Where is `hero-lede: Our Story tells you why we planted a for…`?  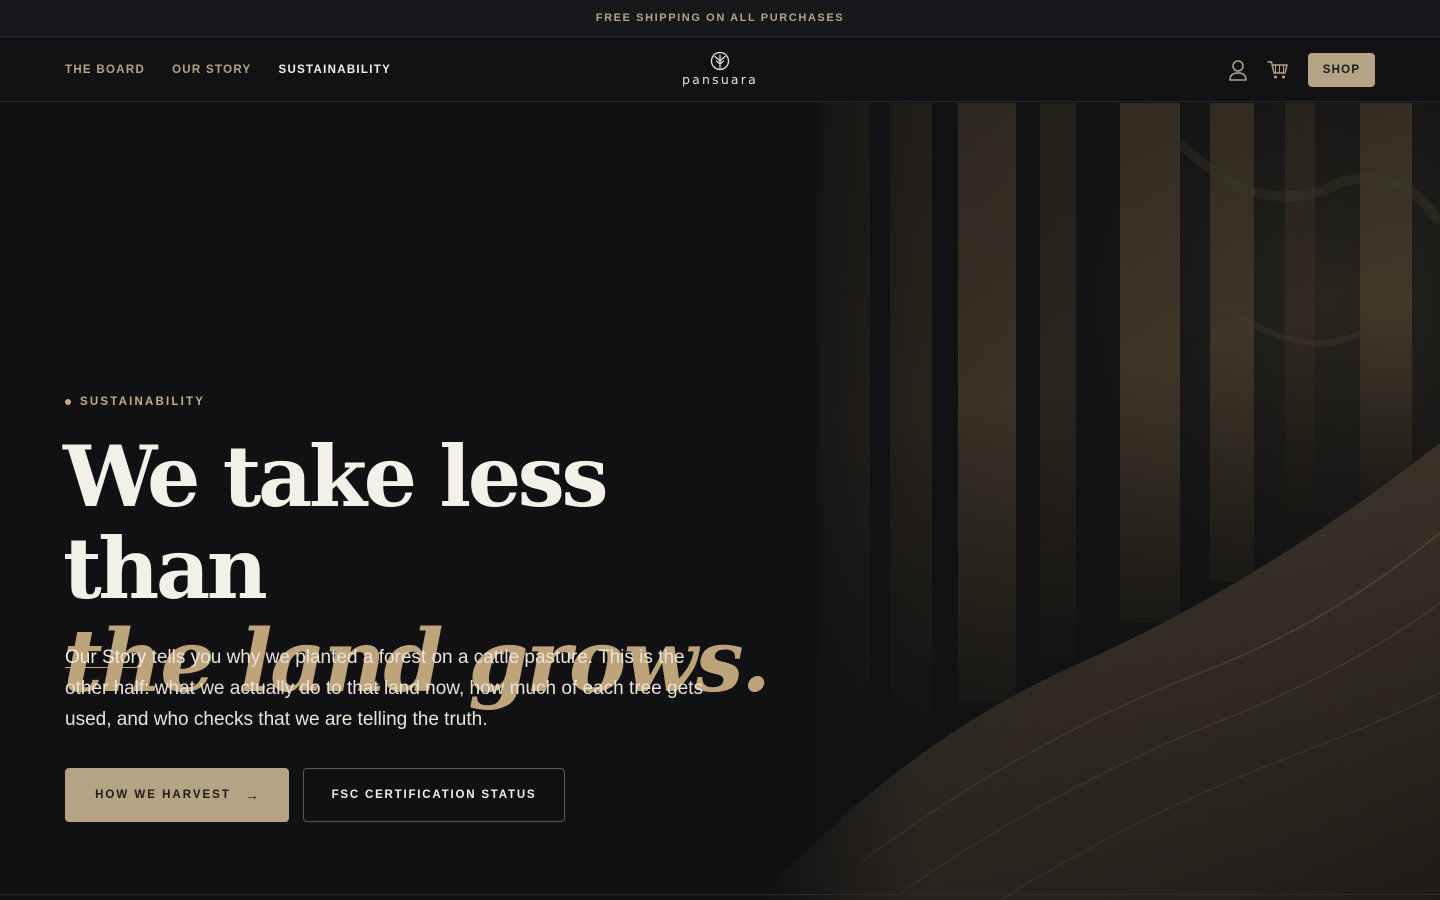
hero-lede: Our Story tells you why we planted a for… is located at coordinates (385, 688).